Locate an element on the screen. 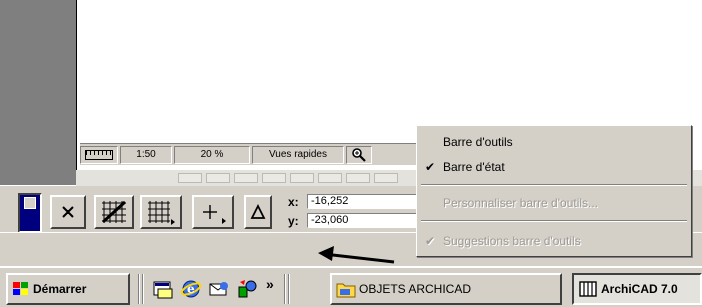  crosshair-icon is located at coordinates (68, 212).